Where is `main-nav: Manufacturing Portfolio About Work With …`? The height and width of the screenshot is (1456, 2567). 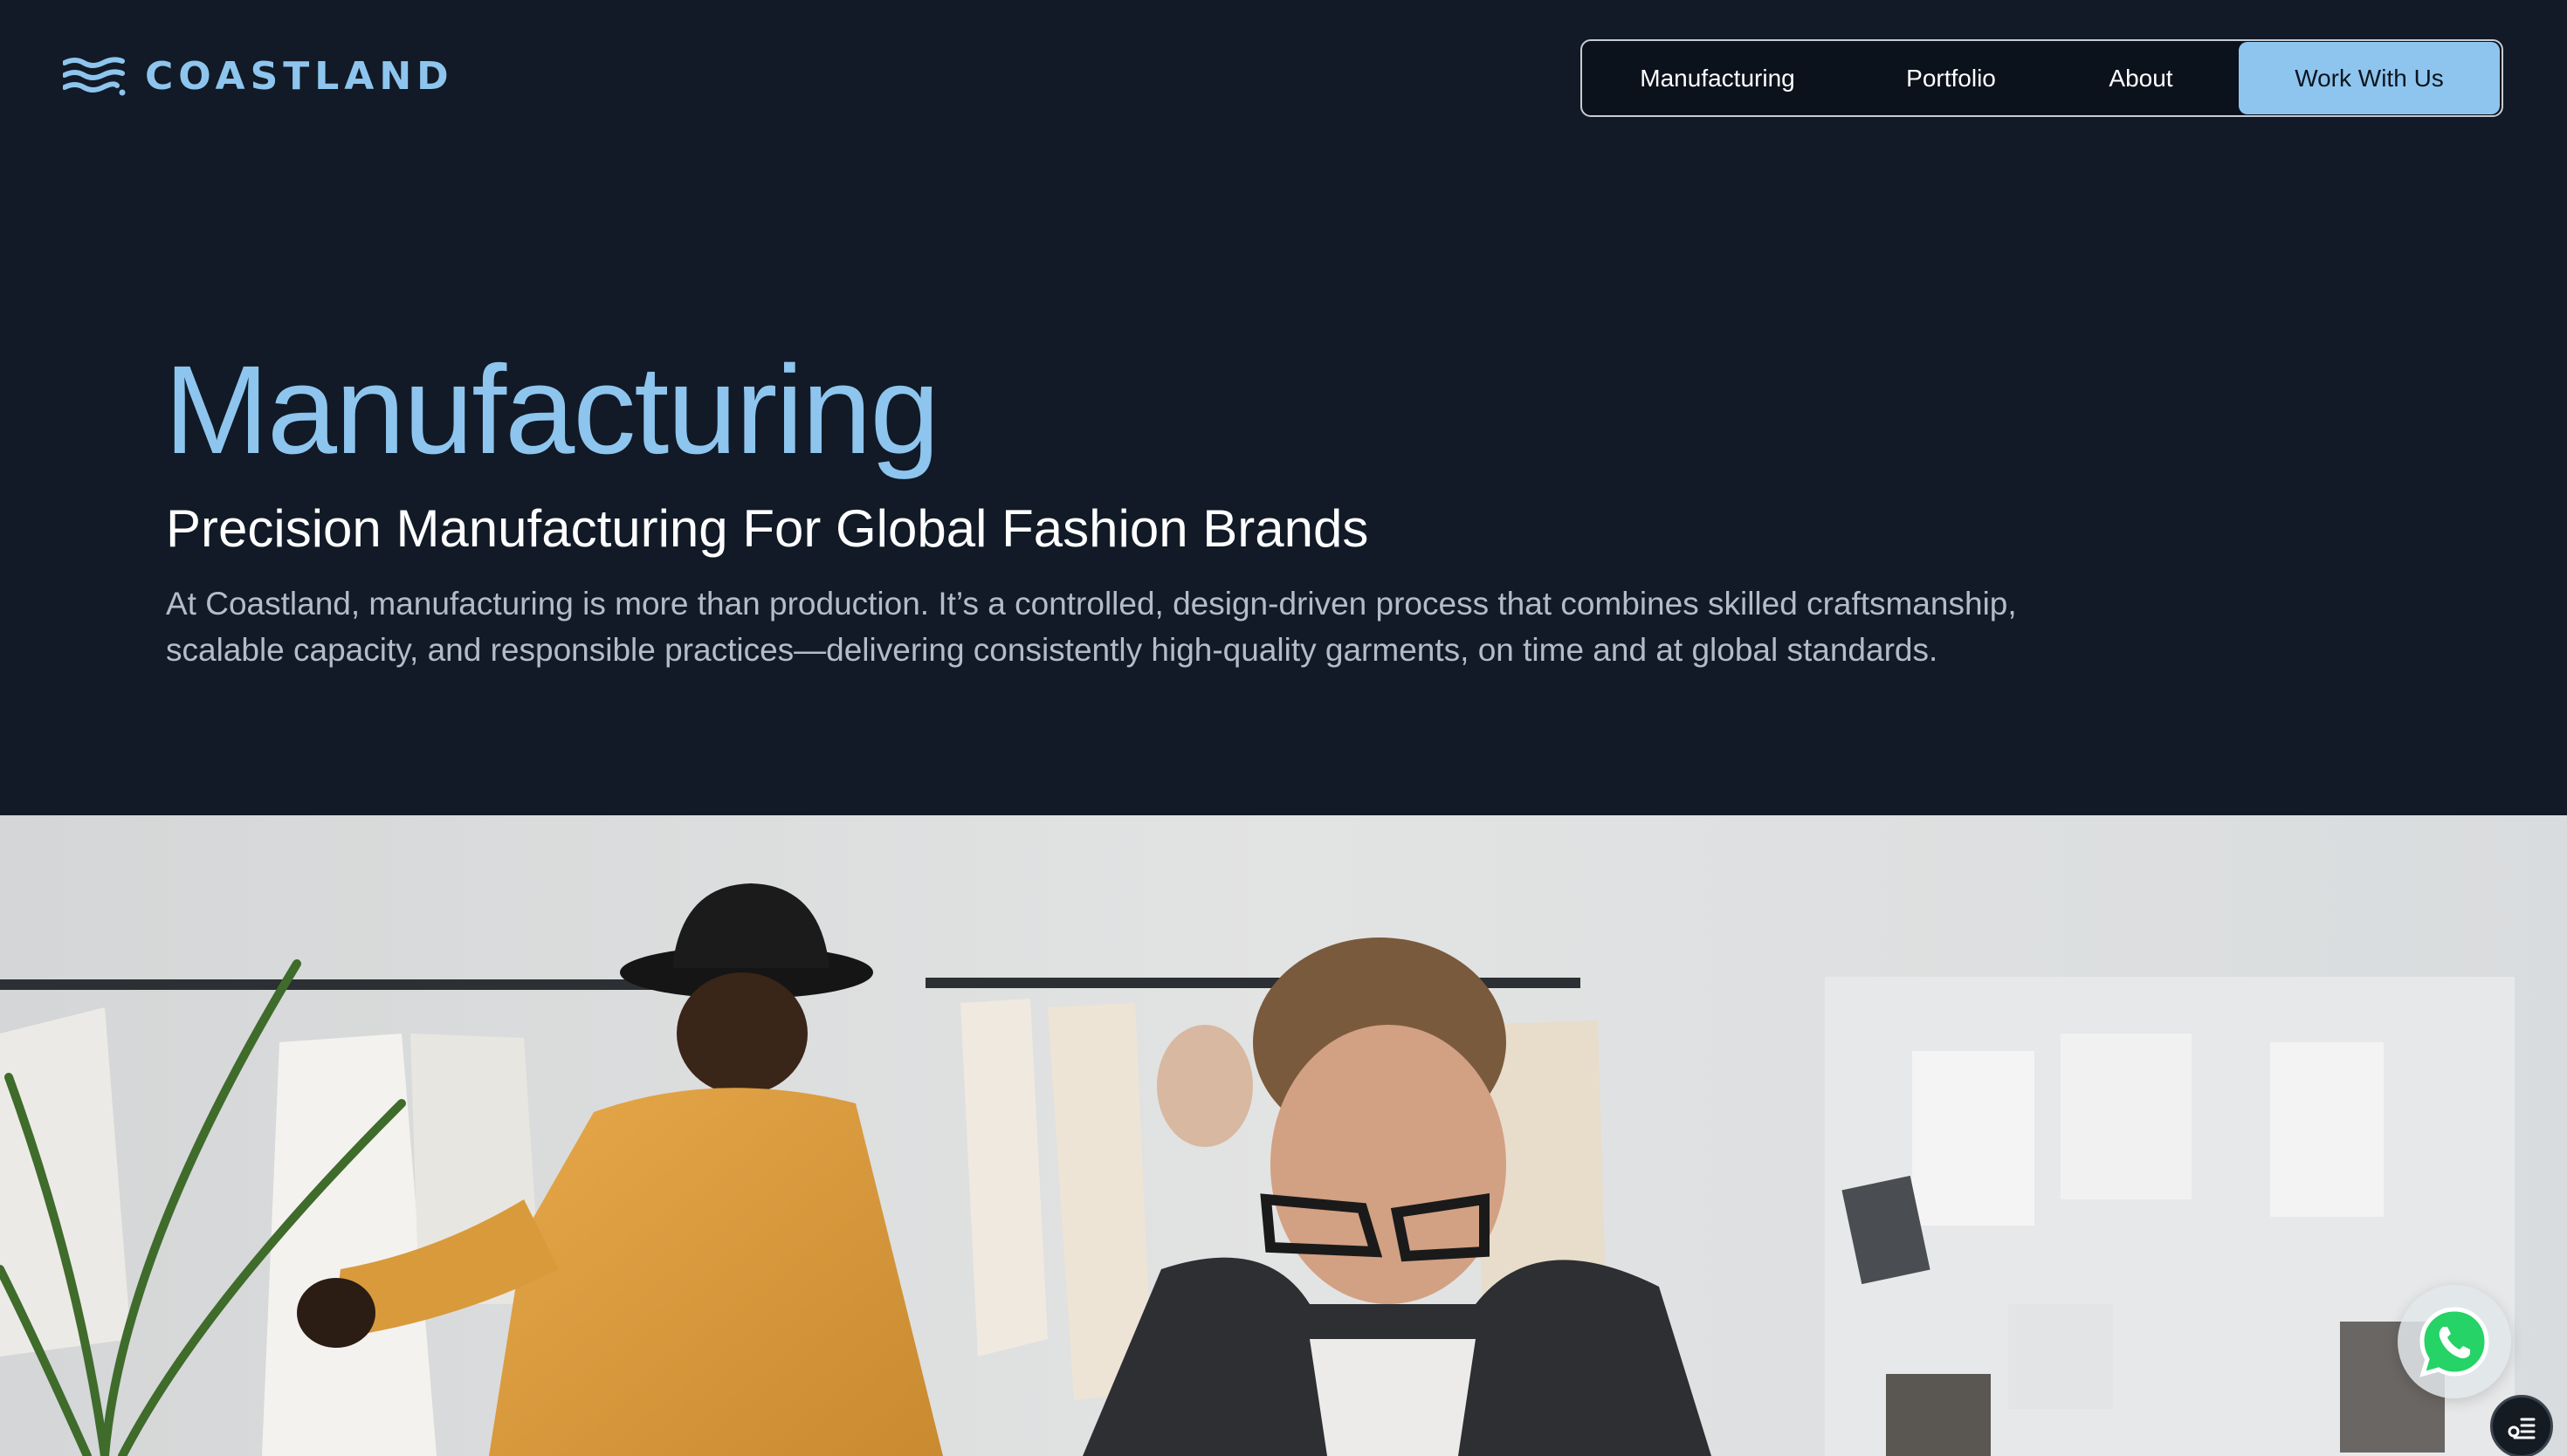
main-nav: Manufacturing Portfolio About Work With … is located at coordinates (2041, 78).